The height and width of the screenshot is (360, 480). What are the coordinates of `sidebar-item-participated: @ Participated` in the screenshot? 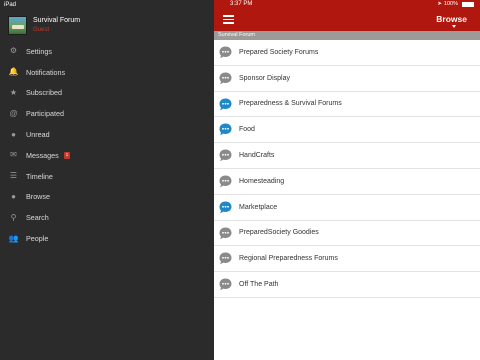 It's located at (107, 113).